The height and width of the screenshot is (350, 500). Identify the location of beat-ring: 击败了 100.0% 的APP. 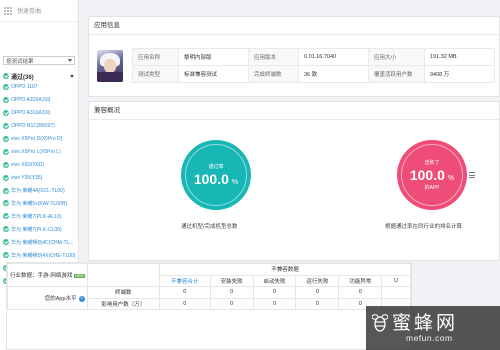
(432, 175).